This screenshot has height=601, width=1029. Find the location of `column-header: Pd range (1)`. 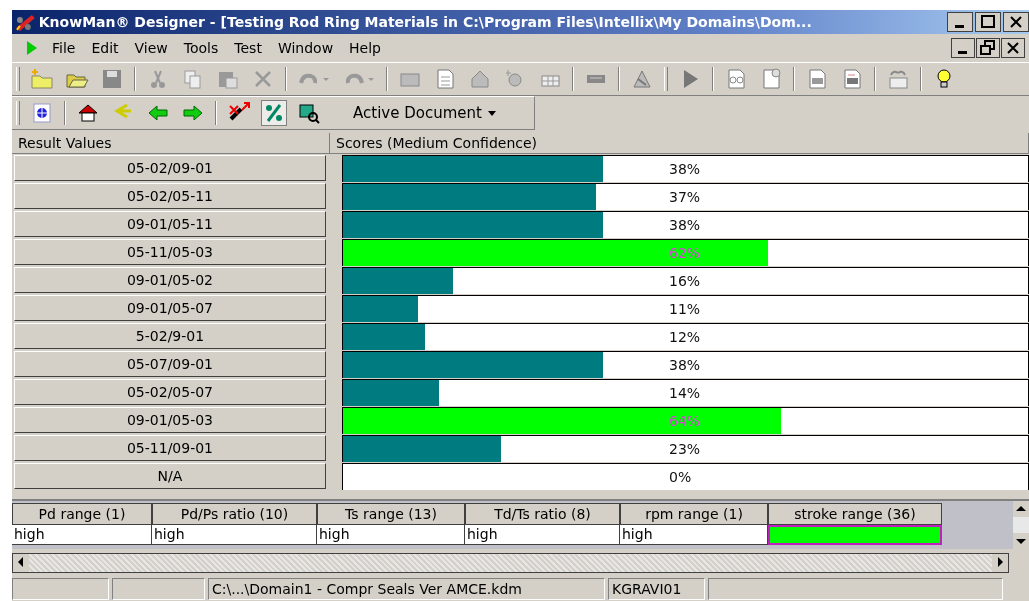

column-header: Pd range (1) is located at coordinates (82, 514).